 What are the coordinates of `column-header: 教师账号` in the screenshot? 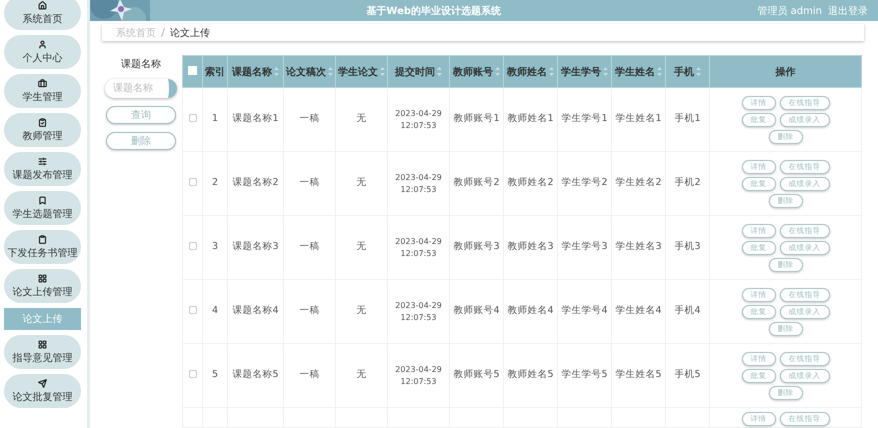 It's located at (473, 72).